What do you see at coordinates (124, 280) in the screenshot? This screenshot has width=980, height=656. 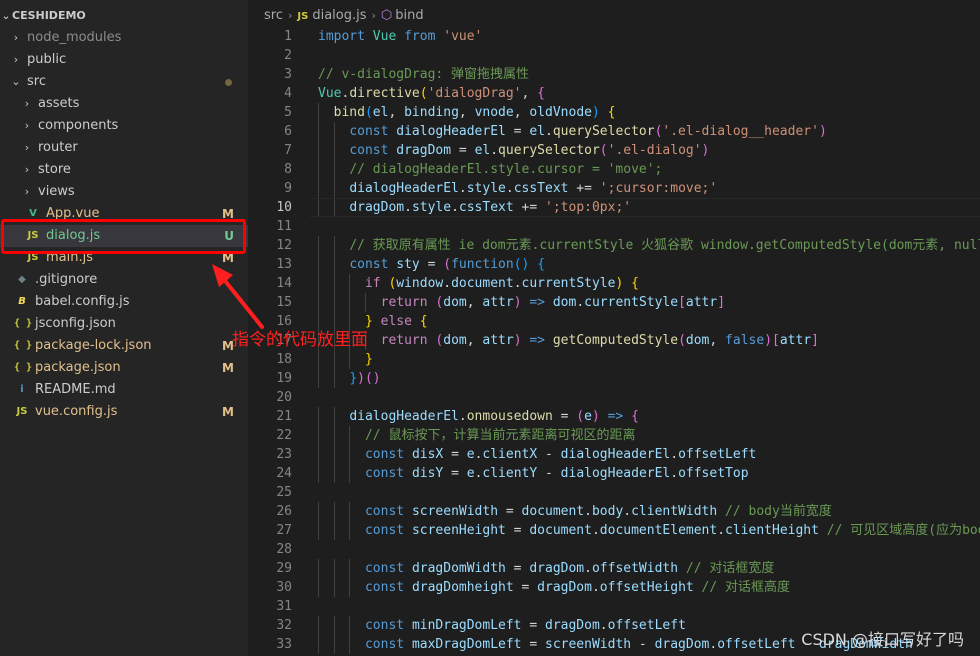 I see `file-gitignore: ◆ .gitignore` at bounding box center [124, 280].